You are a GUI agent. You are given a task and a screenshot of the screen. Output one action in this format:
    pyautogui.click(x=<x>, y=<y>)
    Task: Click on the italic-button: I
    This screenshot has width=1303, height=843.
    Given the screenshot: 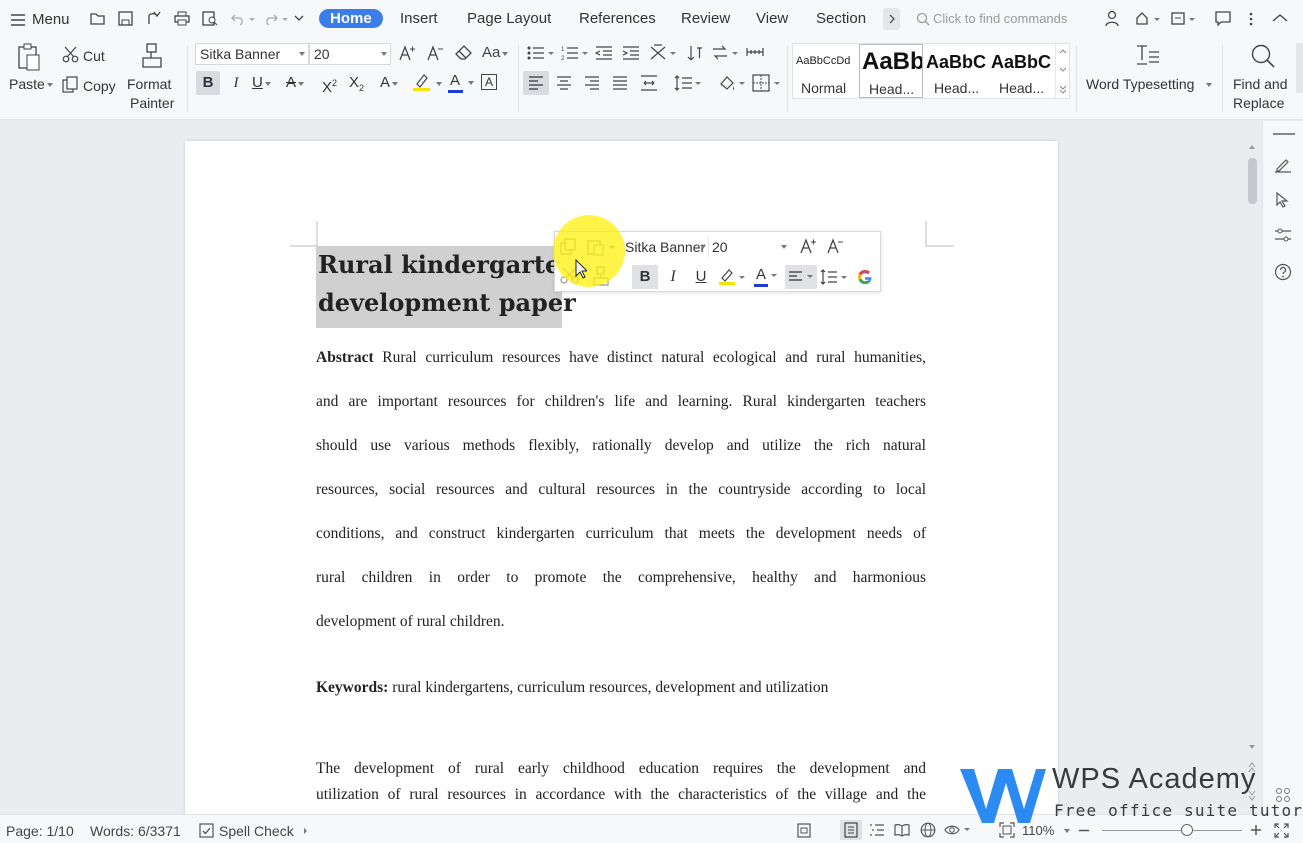 What is the action you would take?
    pyautogui.click(x=236, y=83)
    